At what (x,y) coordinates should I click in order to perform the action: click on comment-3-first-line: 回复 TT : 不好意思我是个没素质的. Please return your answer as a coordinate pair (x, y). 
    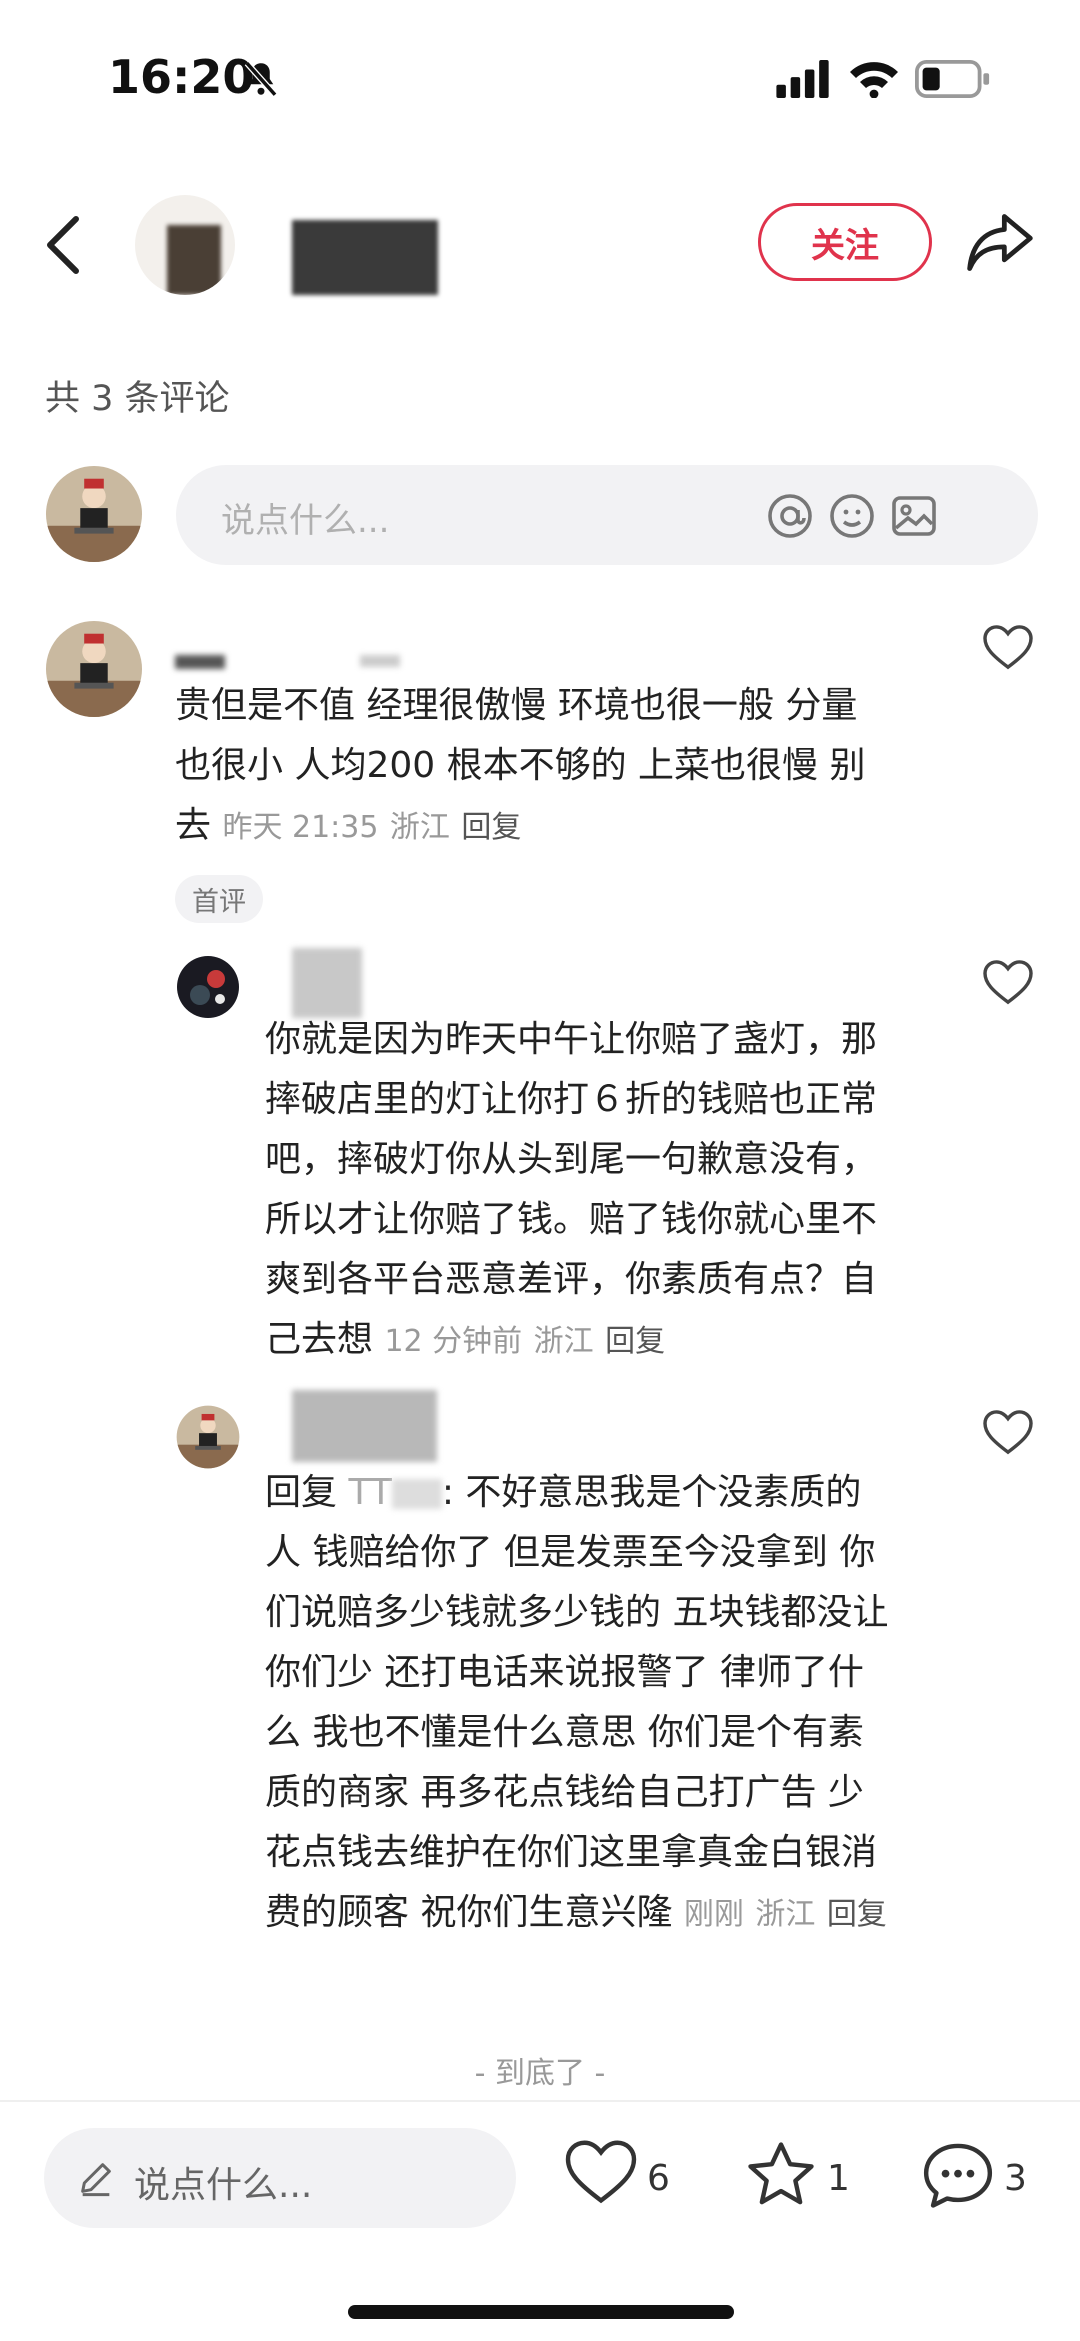
    Looking at the image, I should click on (615, 1493).